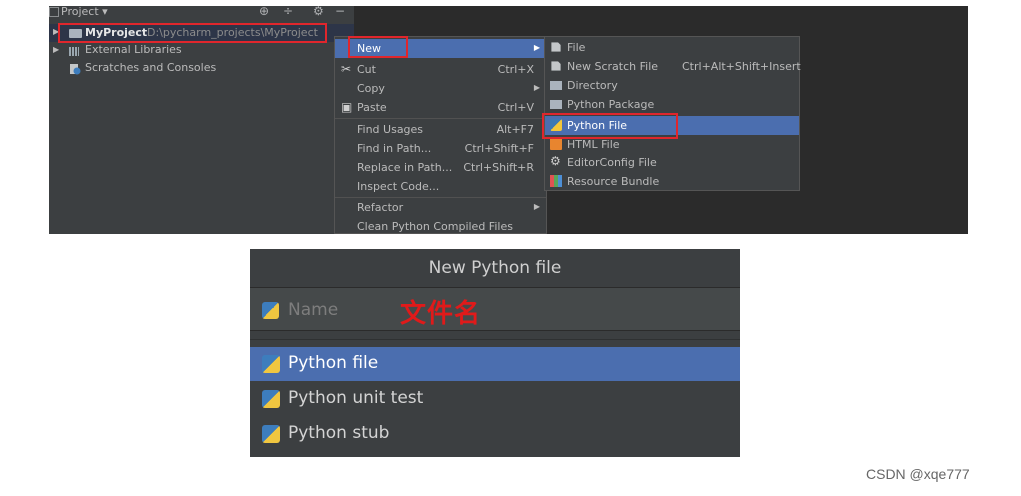 This screenshot has height=496, width=1021. I want to click on menu-divider, so click(440, 118).